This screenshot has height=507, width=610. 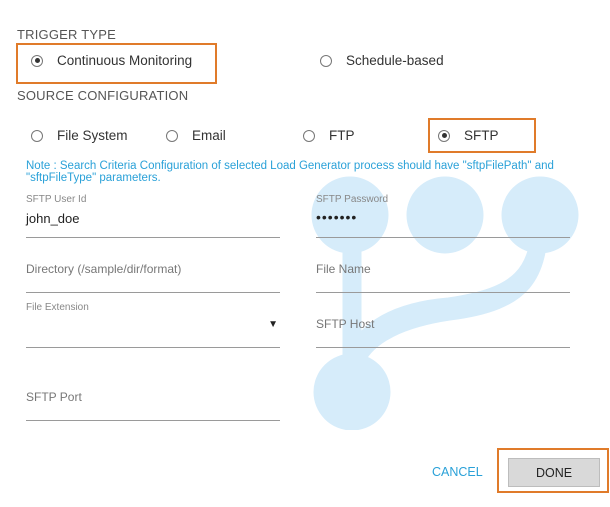 What do you see at coordinates (481, 135) in the screenshot?
I see `source-option-label: SFTP` at bounding box center [481, 135].